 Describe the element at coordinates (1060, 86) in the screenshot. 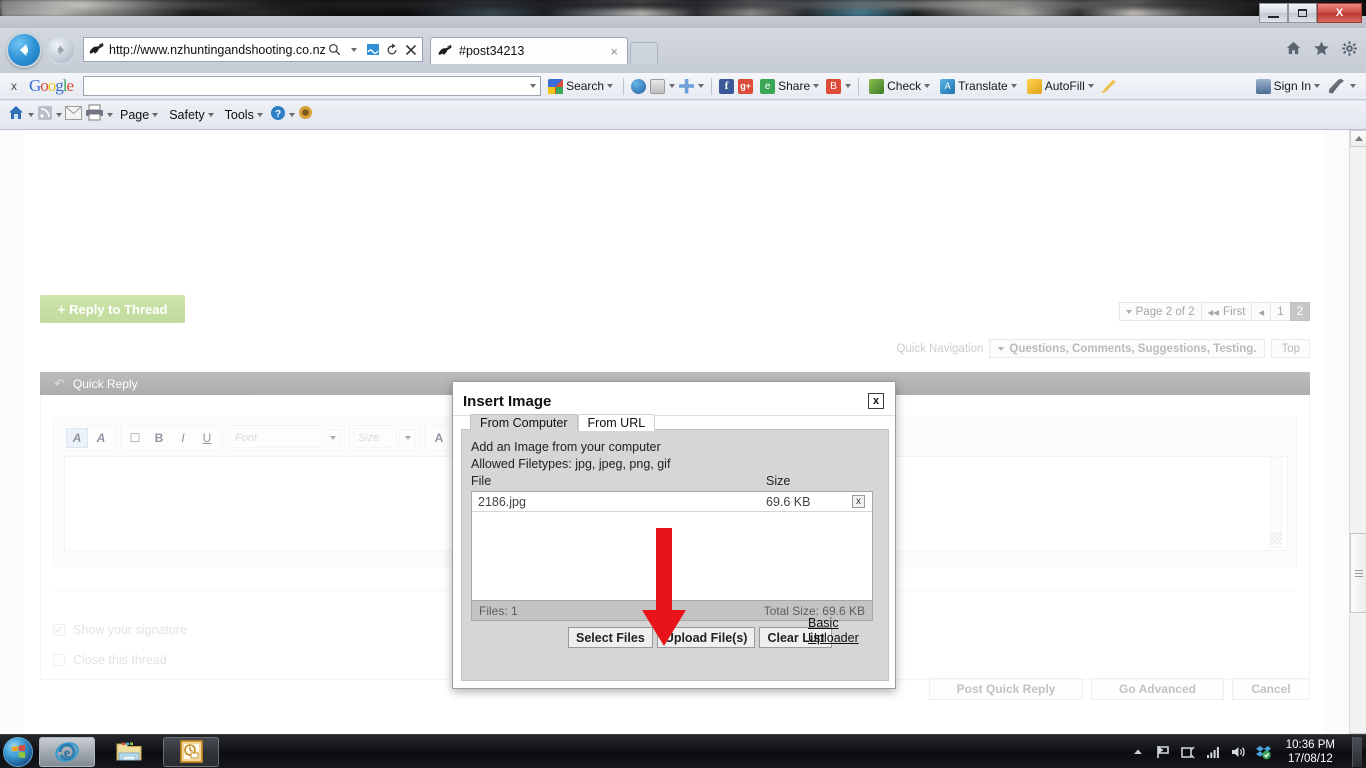

I see `autofill-button: AutoFill` at that location.